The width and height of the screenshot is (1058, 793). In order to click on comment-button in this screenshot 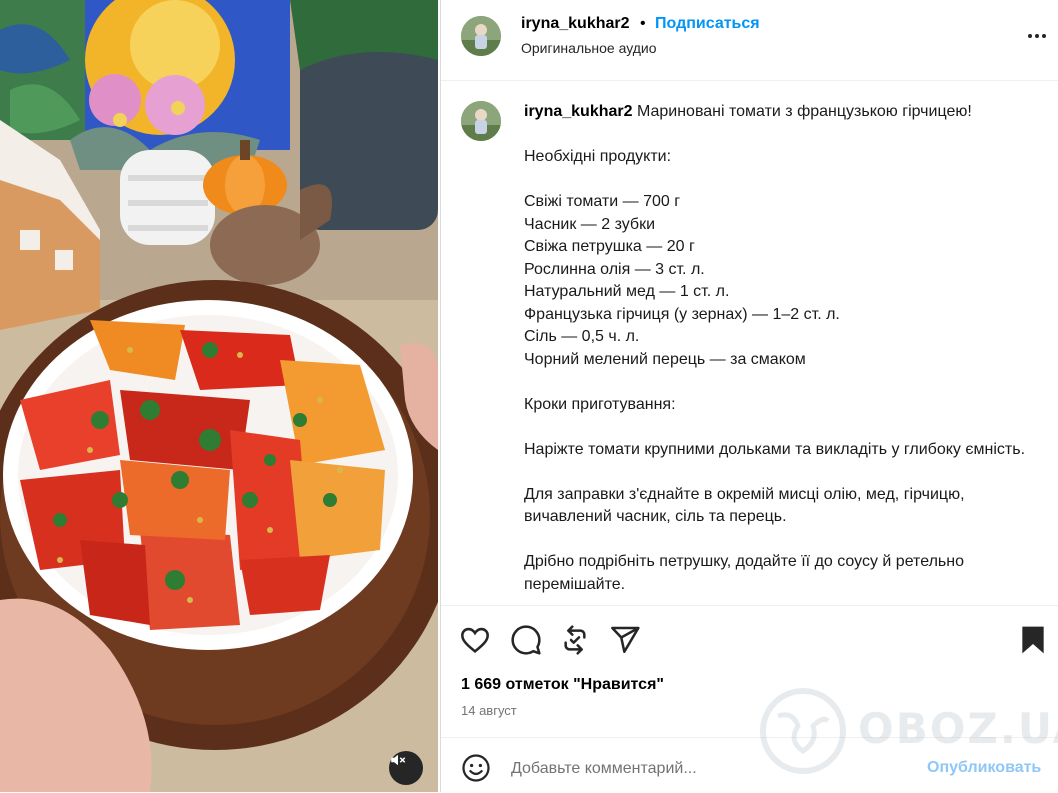, I will do `click(526, 640)`.